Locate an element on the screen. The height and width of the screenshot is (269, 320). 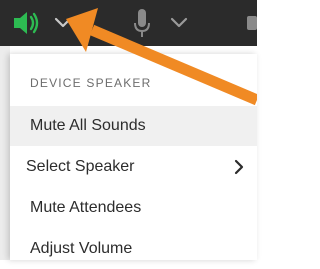
mic-dropdown-chevron-down-icon is located at coordinates (179, 23).